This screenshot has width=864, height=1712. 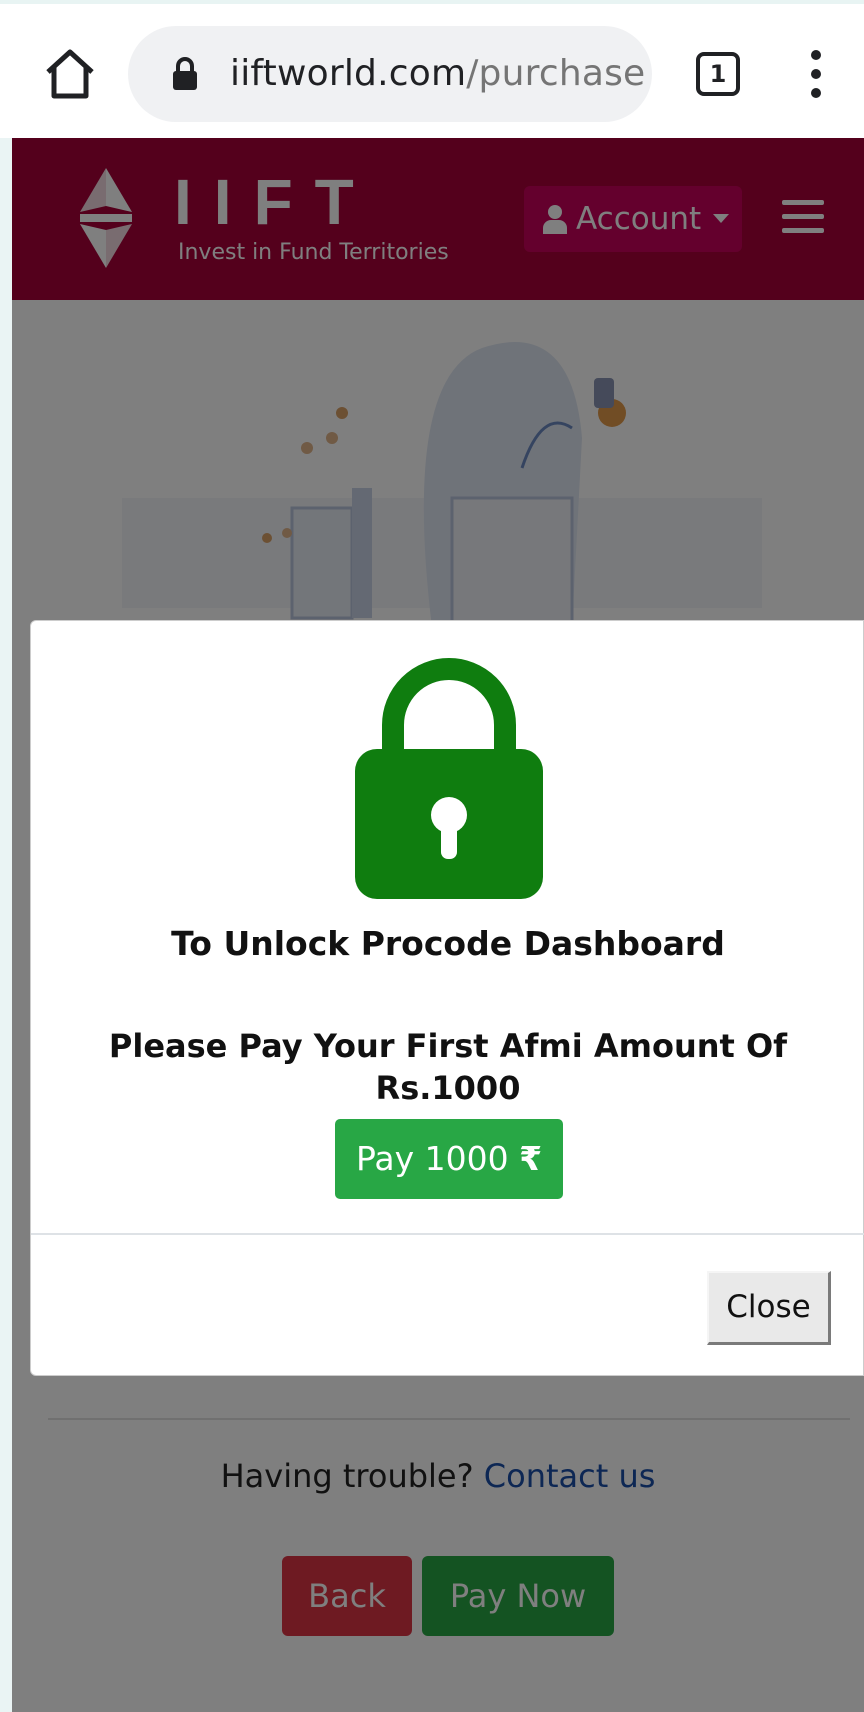 I want to click on tabs-icon: 1, so click(x=718, y=74).